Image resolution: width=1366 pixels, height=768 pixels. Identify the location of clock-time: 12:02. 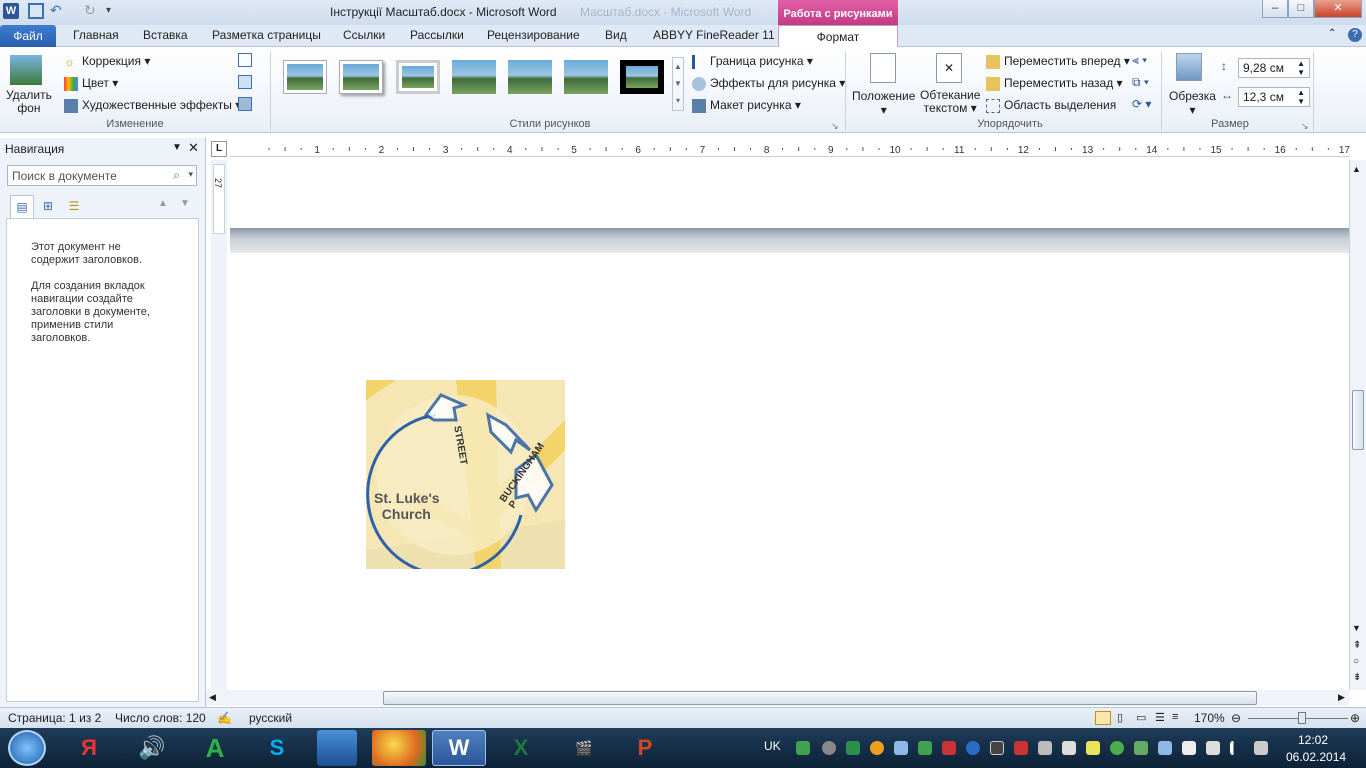
(1313, 740).